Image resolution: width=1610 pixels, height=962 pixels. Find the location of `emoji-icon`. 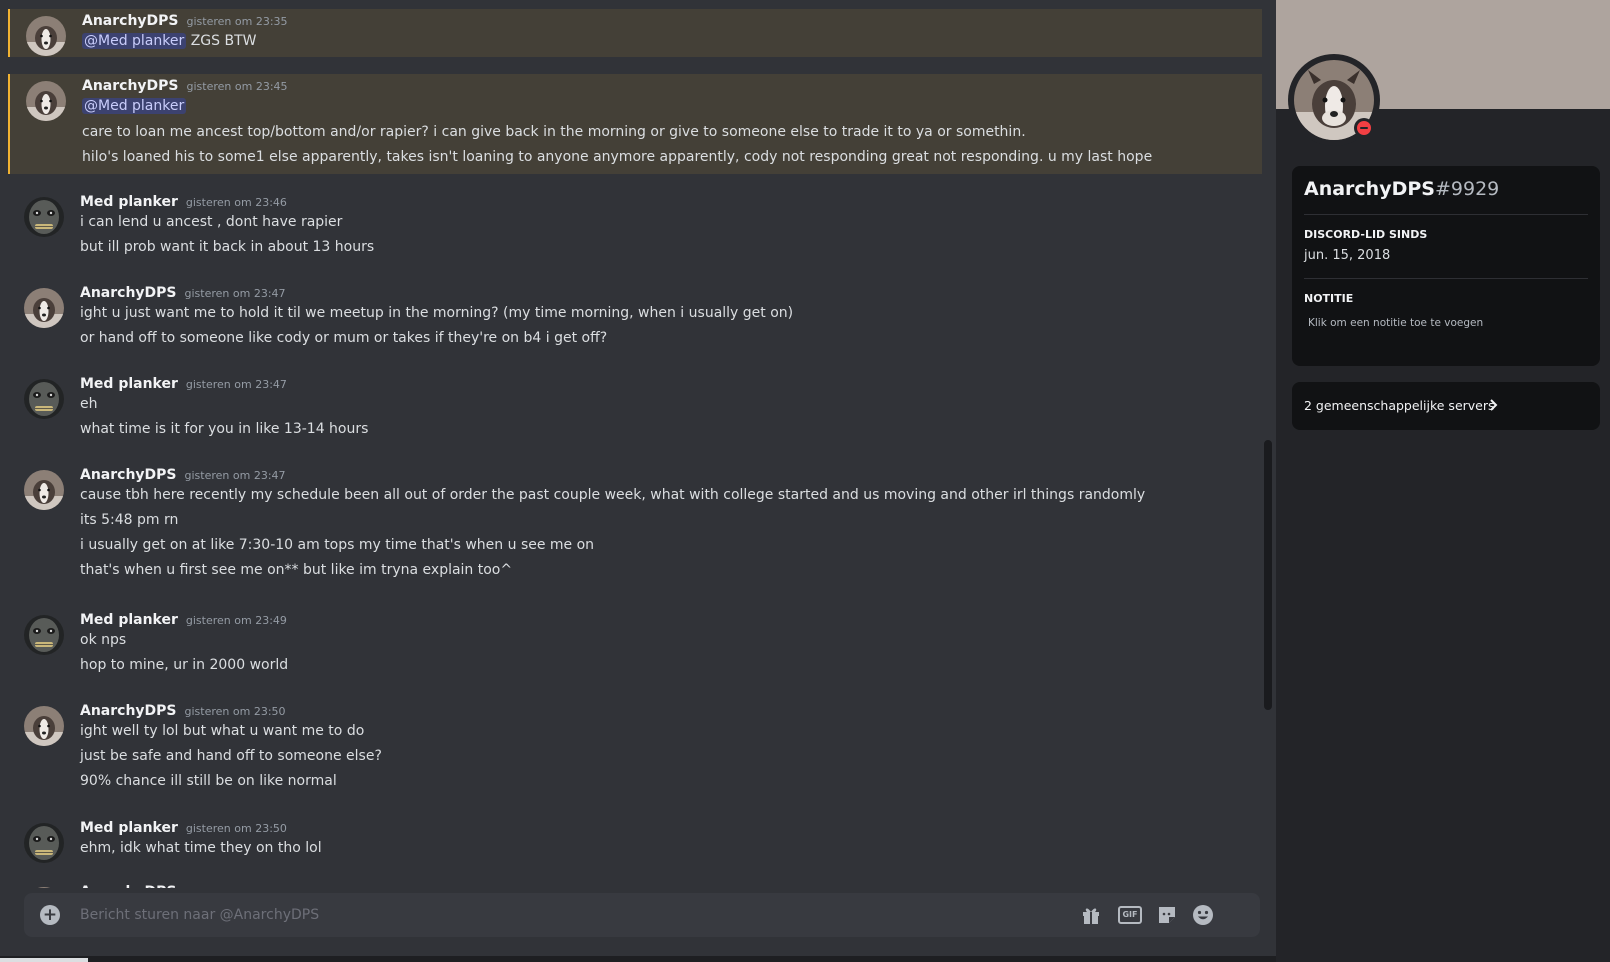

emoji-icon is located at coordinates (1203, 915).